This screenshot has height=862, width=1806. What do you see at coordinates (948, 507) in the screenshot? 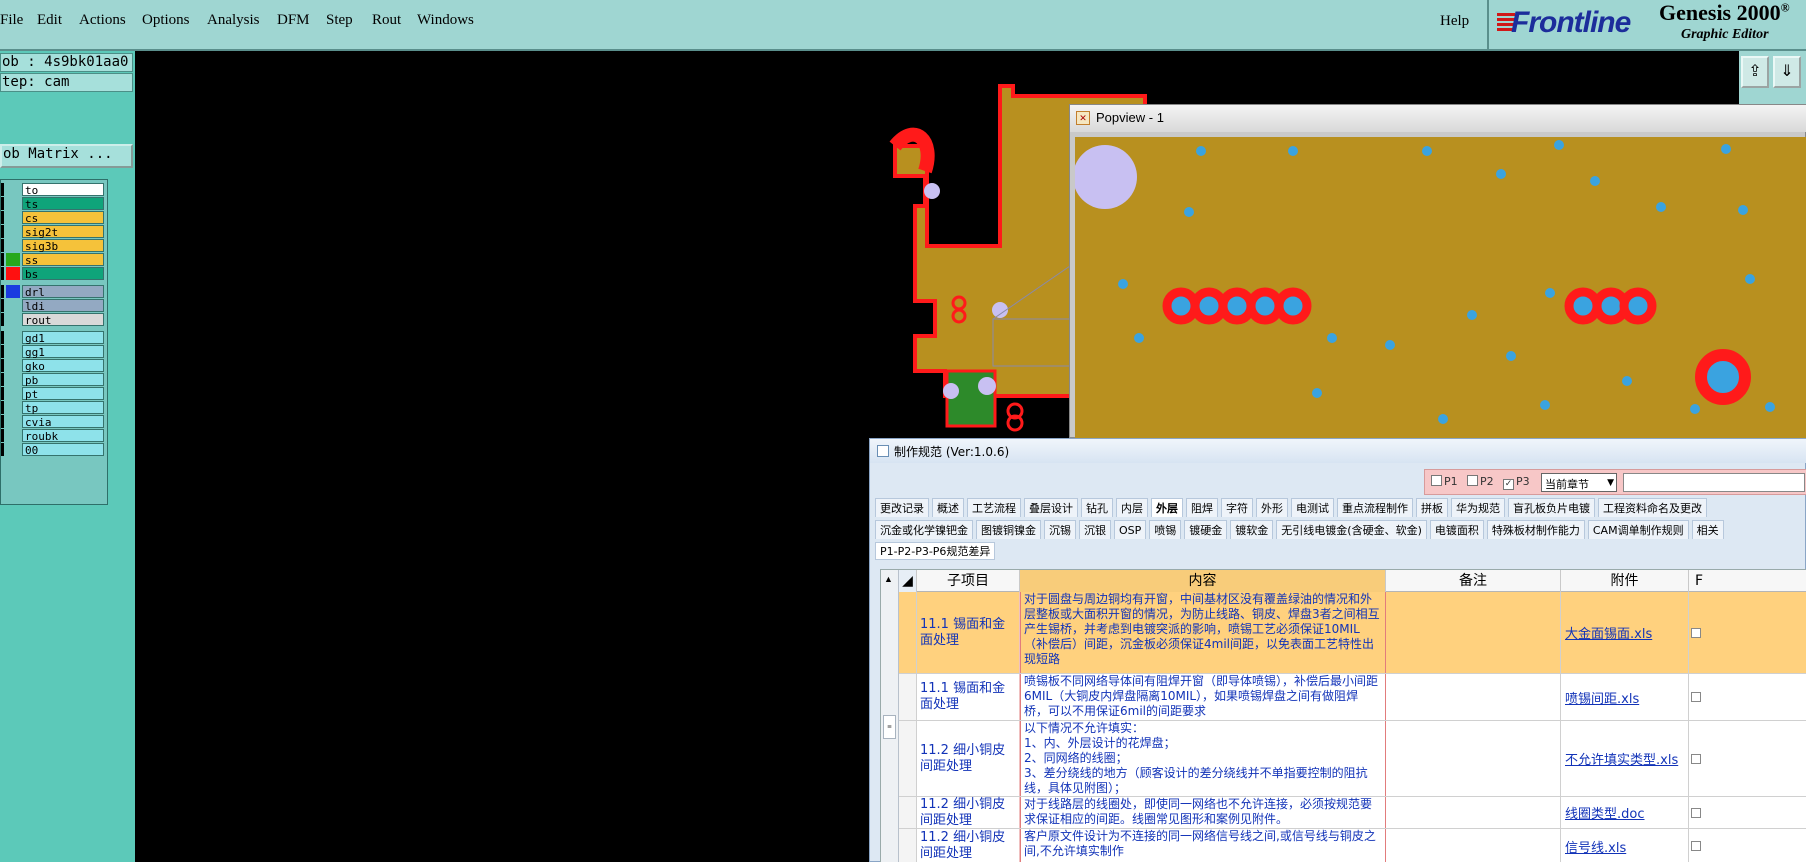
I see `tab-row1-item: 概述` at bounding box center [948, 507].